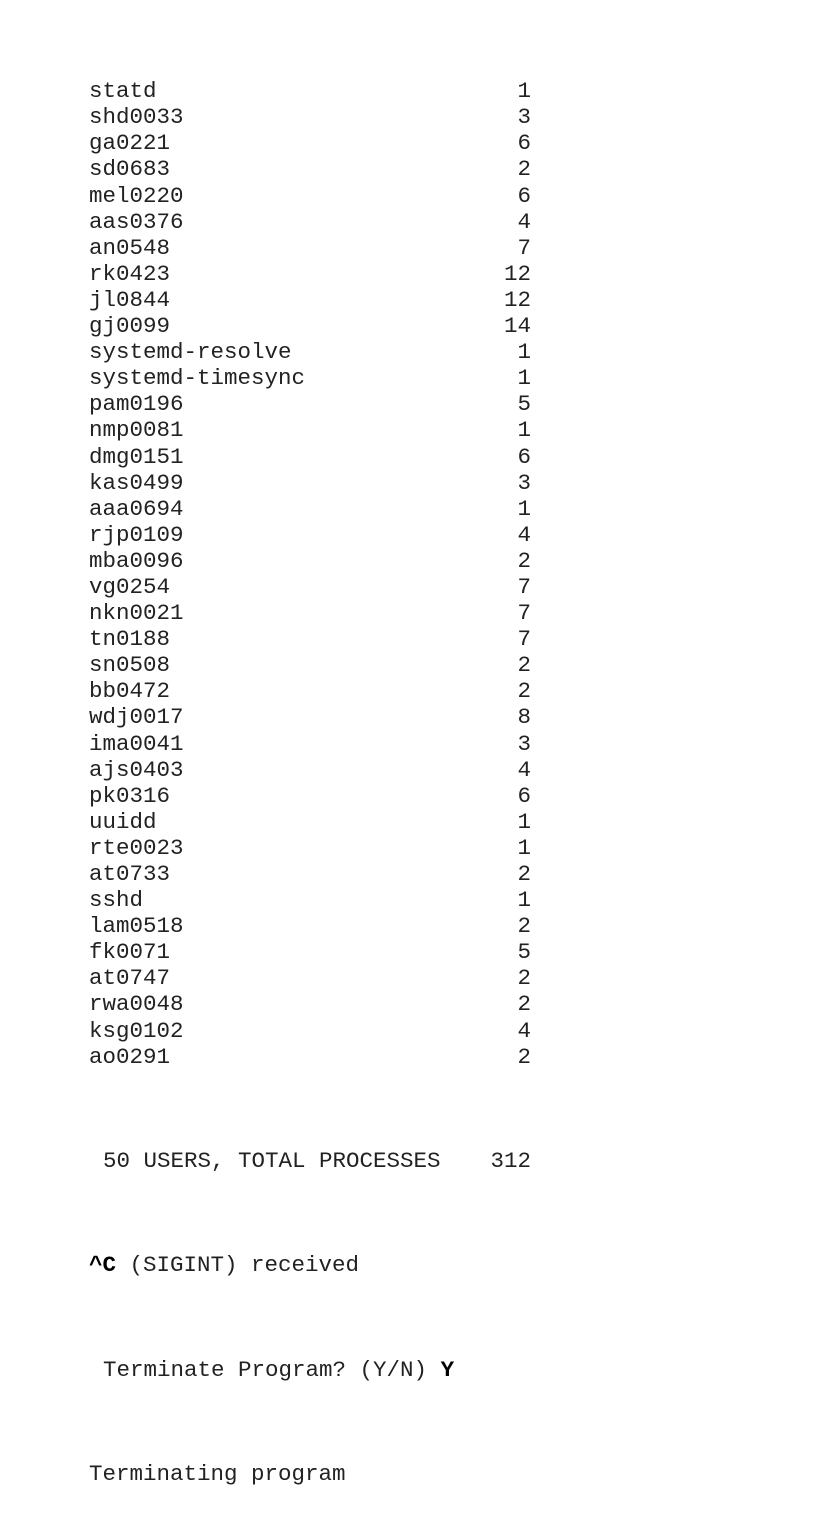 This screenshot has height=1513, width=826. Describe the element at coordinates (310, 1370) in the screenshot. I see `terminate-prompt: Terminate Program? (Y/N) Y` at that location.